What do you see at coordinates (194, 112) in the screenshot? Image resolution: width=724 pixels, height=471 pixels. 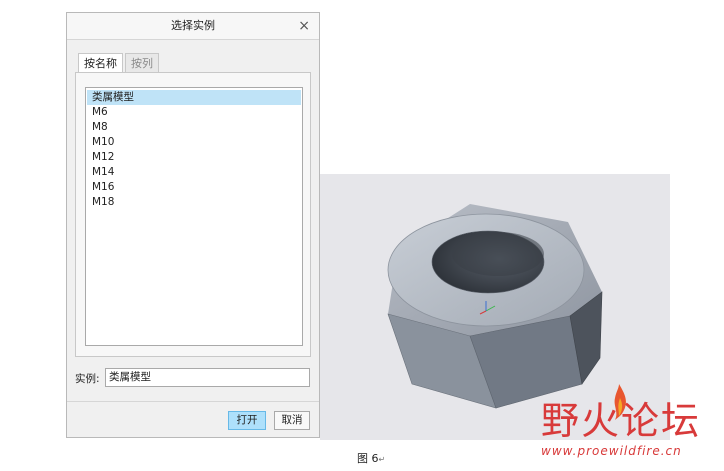 I see `list-item: M6` at bounding box center [194, 112].